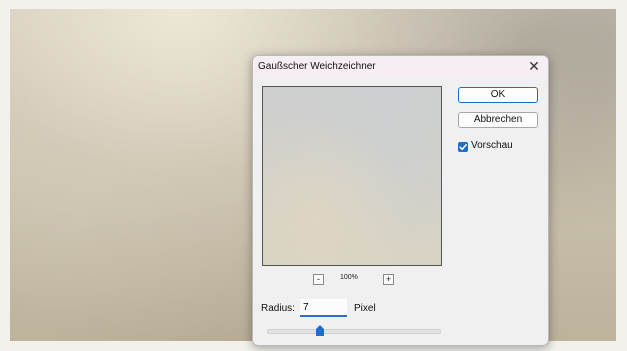 Image resolution: width=627 pixels, height=351 pixels. What do you see at coordinates (352, 176) in the screenshot?
I see `preview-image` at bounding box center [352, 176].